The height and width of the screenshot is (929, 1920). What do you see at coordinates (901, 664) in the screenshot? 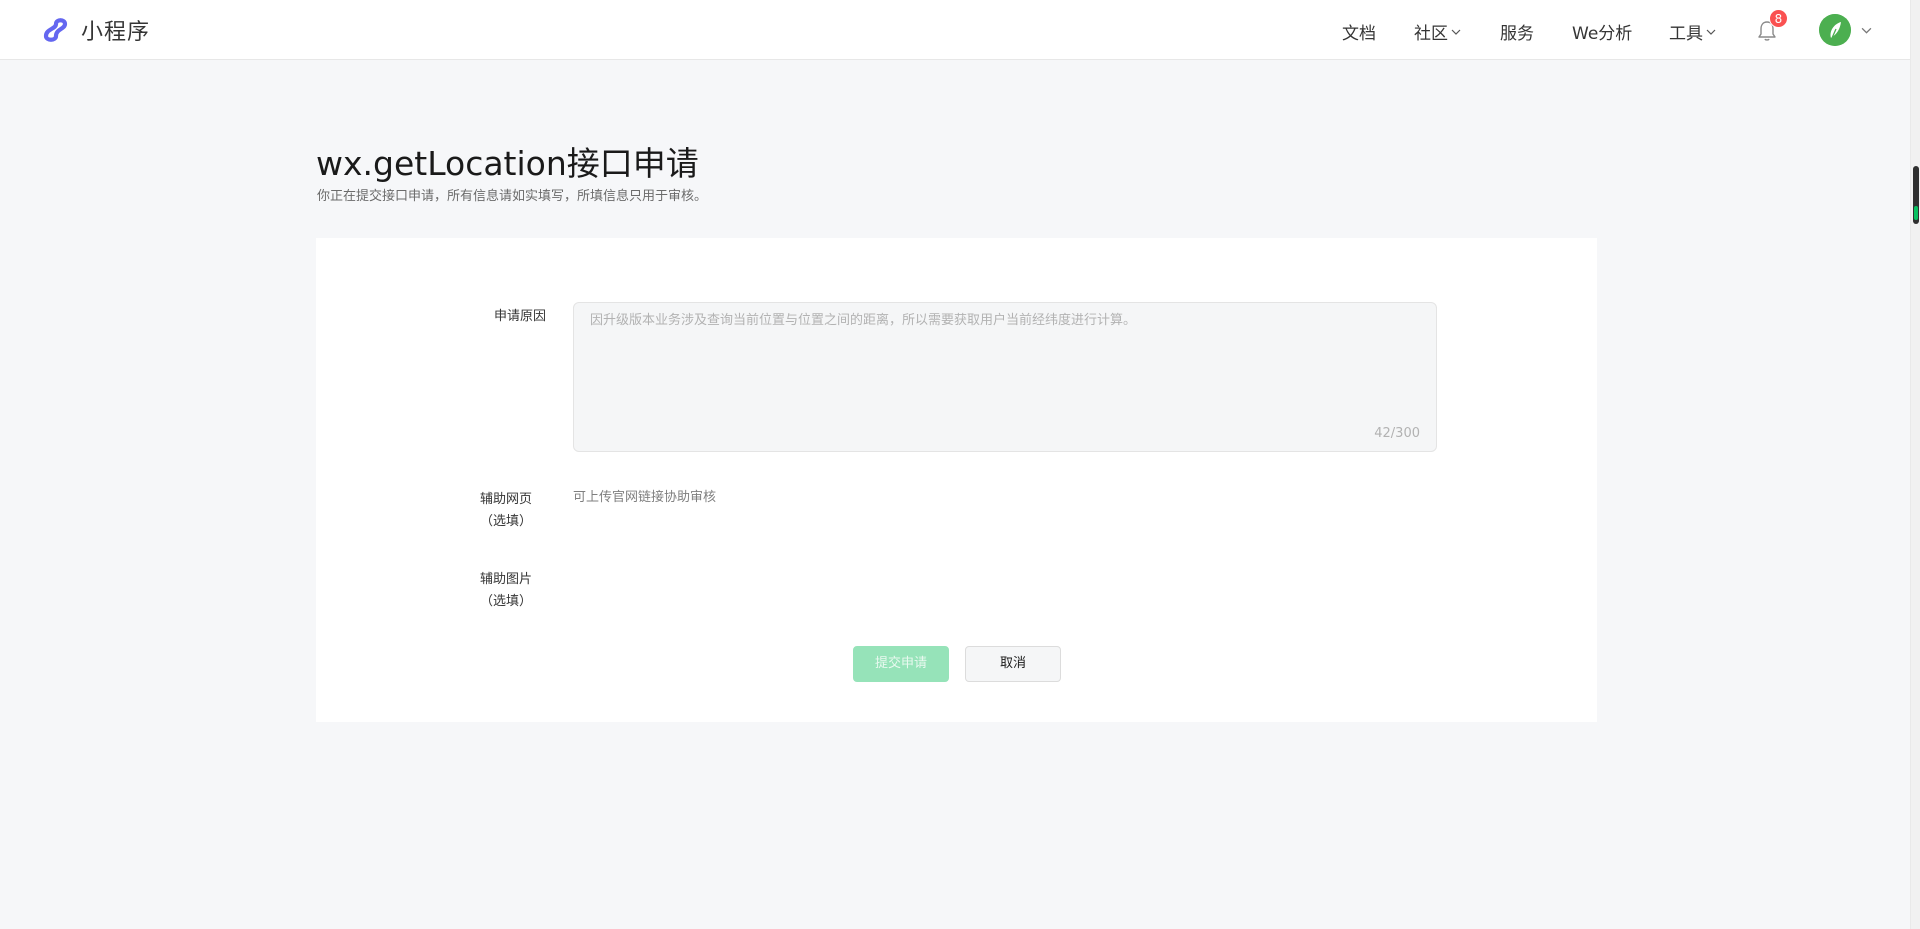
I see `submit-application-button: 提交申请` at bounding box center [901, 664].